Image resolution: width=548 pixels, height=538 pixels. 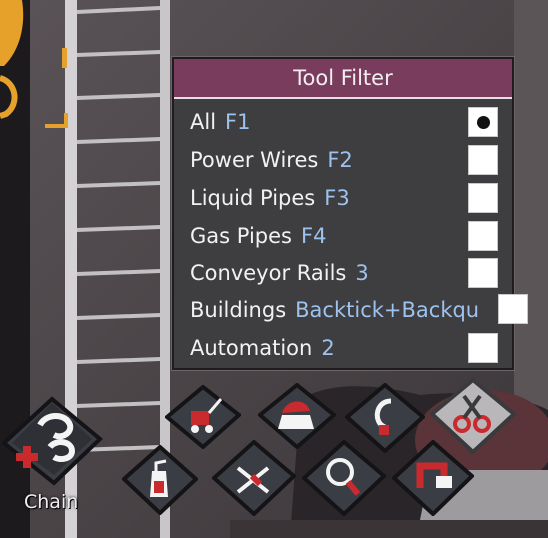 I want to click on disinfect-tool-button, so click(x=160, y=480).